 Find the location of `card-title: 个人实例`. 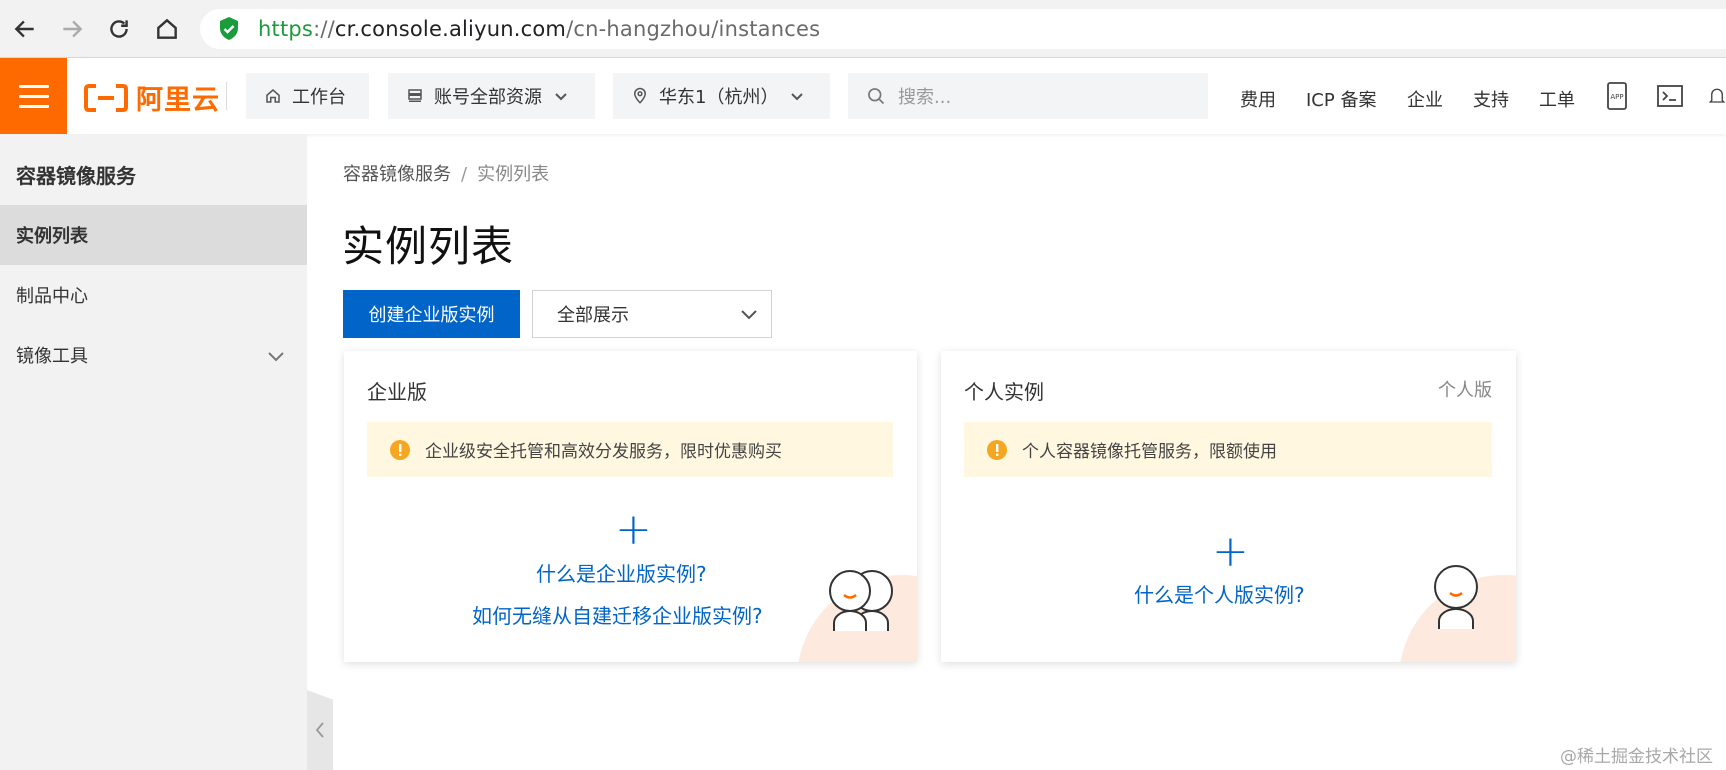

card-title: 个人实例 is located at coordinates (1004, 392).